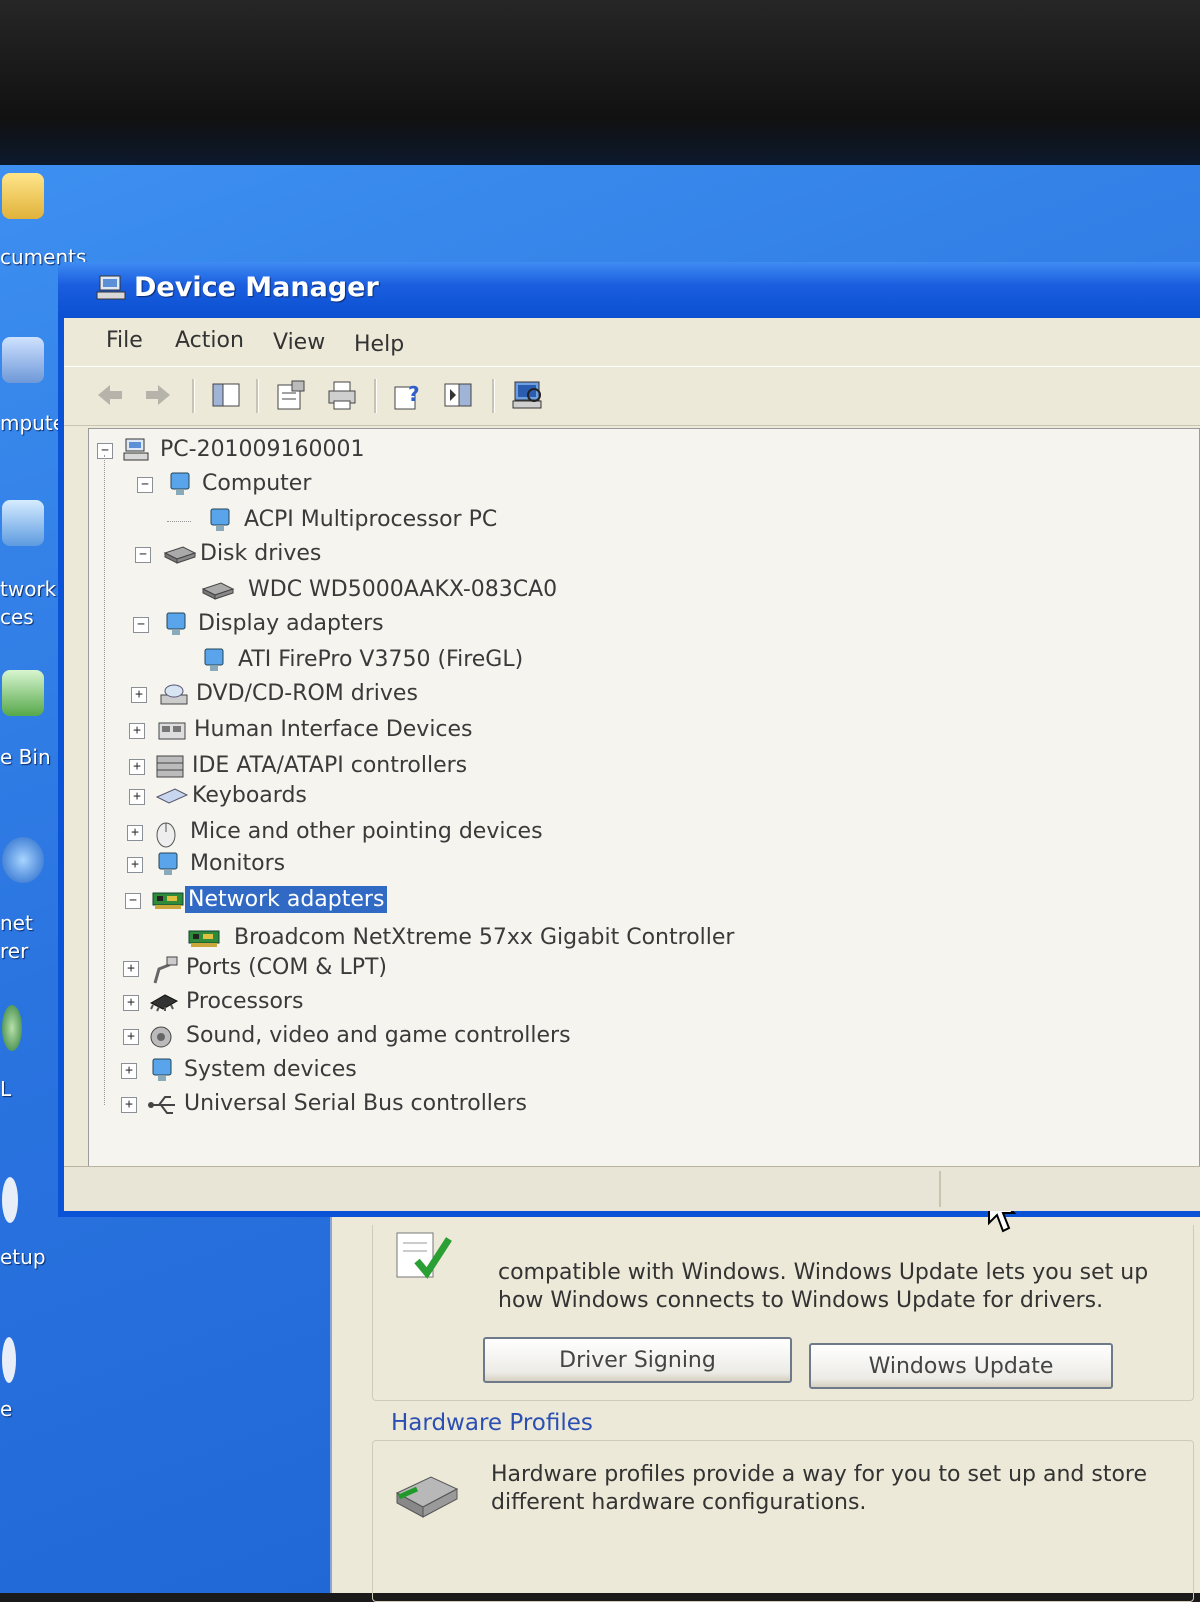 Image resolution: width=1200 pixels, height=1602 pixels. Describe the element at coordinates (961, 1366) in the screenshot. I see `windows-update-button: Windows Update` at that location.